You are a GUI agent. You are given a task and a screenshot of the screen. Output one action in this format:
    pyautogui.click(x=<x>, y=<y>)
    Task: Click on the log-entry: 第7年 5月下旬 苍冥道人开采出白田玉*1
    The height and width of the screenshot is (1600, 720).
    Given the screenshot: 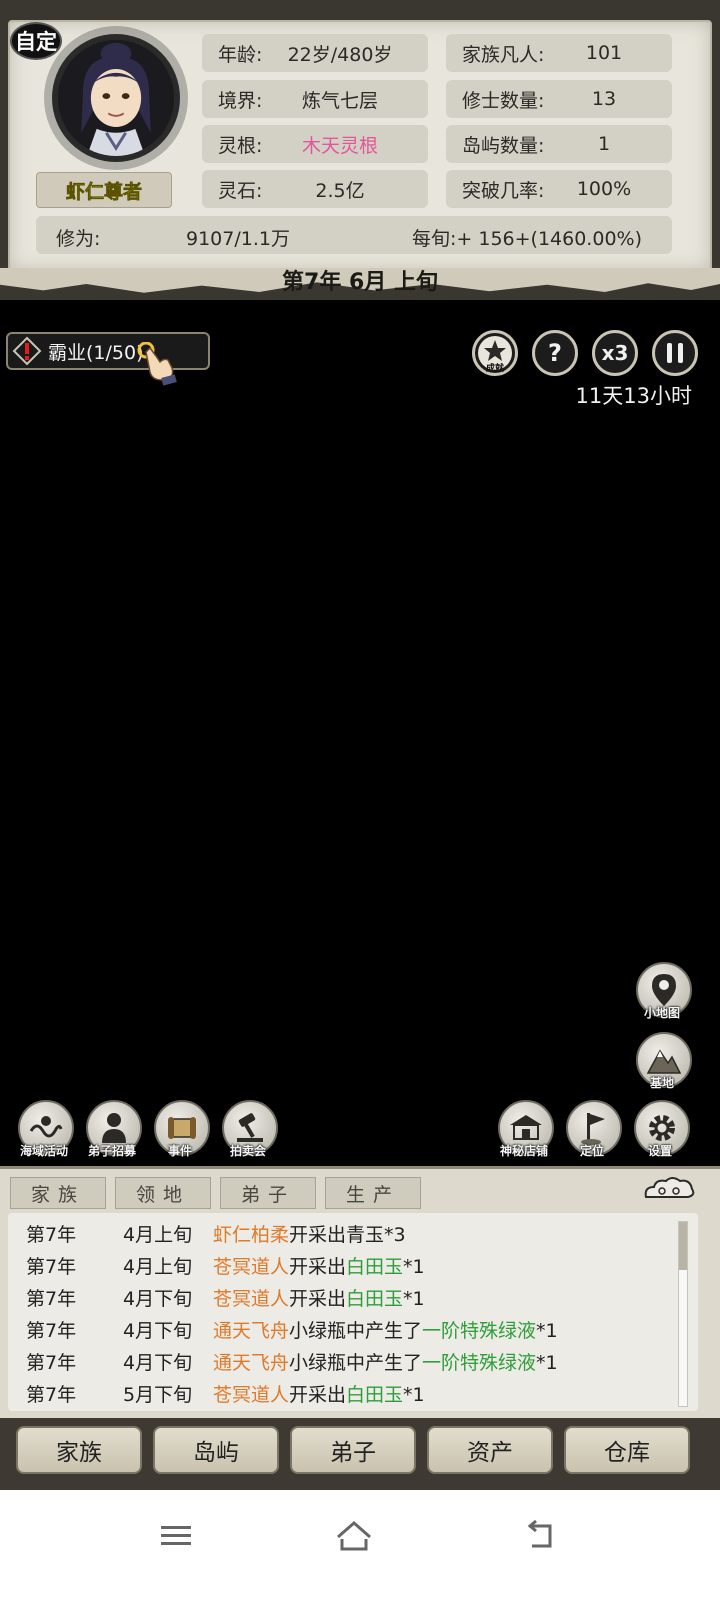 What is the action you would take?
    pyautogui.click(x=338, y=1393)
    